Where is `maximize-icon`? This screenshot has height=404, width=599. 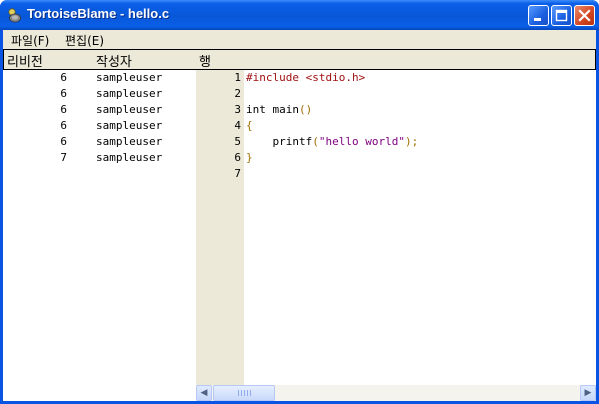
maximize-icon is located at coordinates (561, 15).